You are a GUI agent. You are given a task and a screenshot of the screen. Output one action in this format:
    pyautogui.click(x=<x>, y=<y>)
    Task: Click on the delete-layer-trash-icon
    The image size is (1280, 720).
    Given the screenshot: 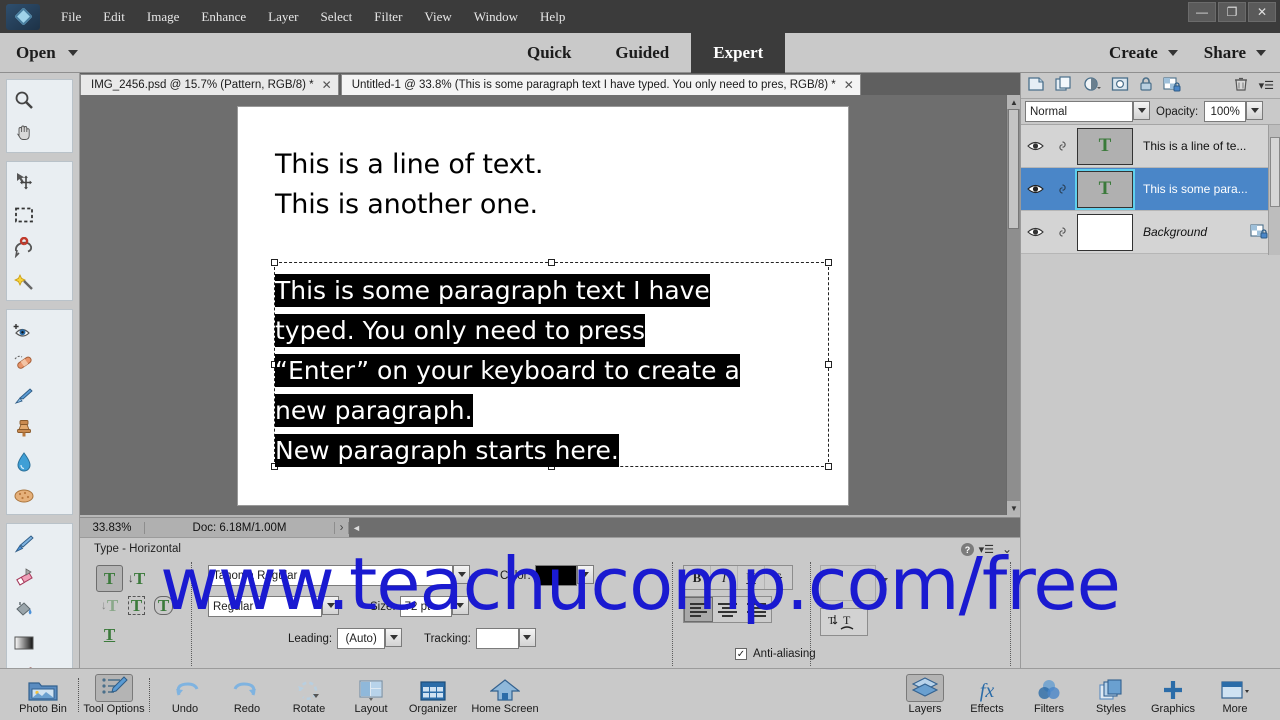 What is the action you would take?
    pyautogui.click(x=1241, y=85)
    